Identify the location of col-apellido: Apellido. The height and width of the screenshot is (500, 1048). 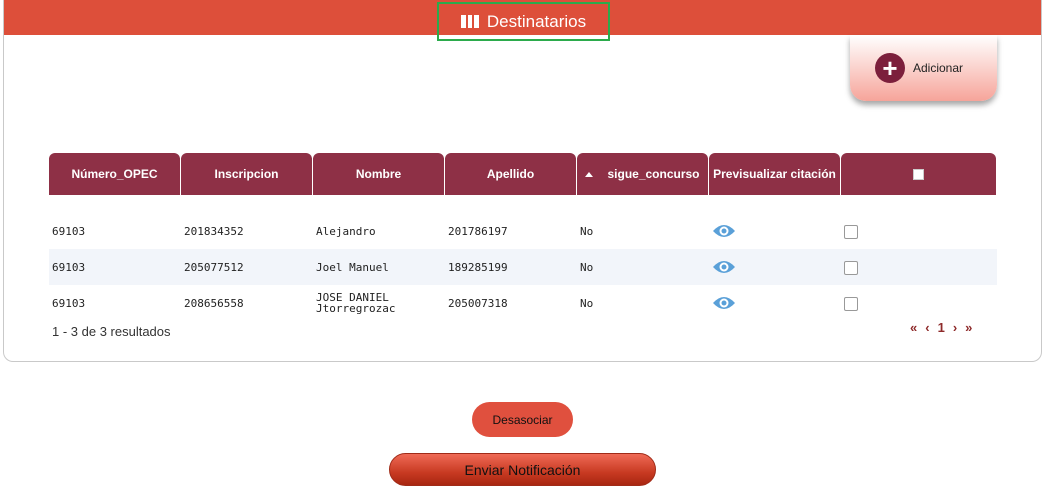
(510, 174).